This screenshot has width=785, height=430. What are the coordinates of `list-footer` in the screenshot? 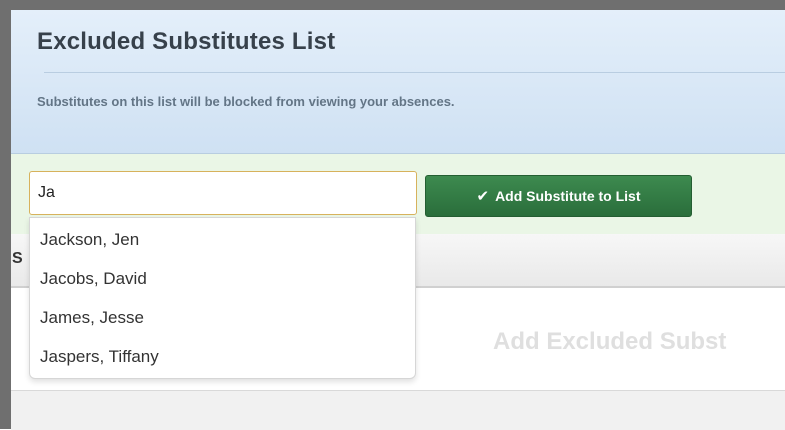 It's located at (398, 410).